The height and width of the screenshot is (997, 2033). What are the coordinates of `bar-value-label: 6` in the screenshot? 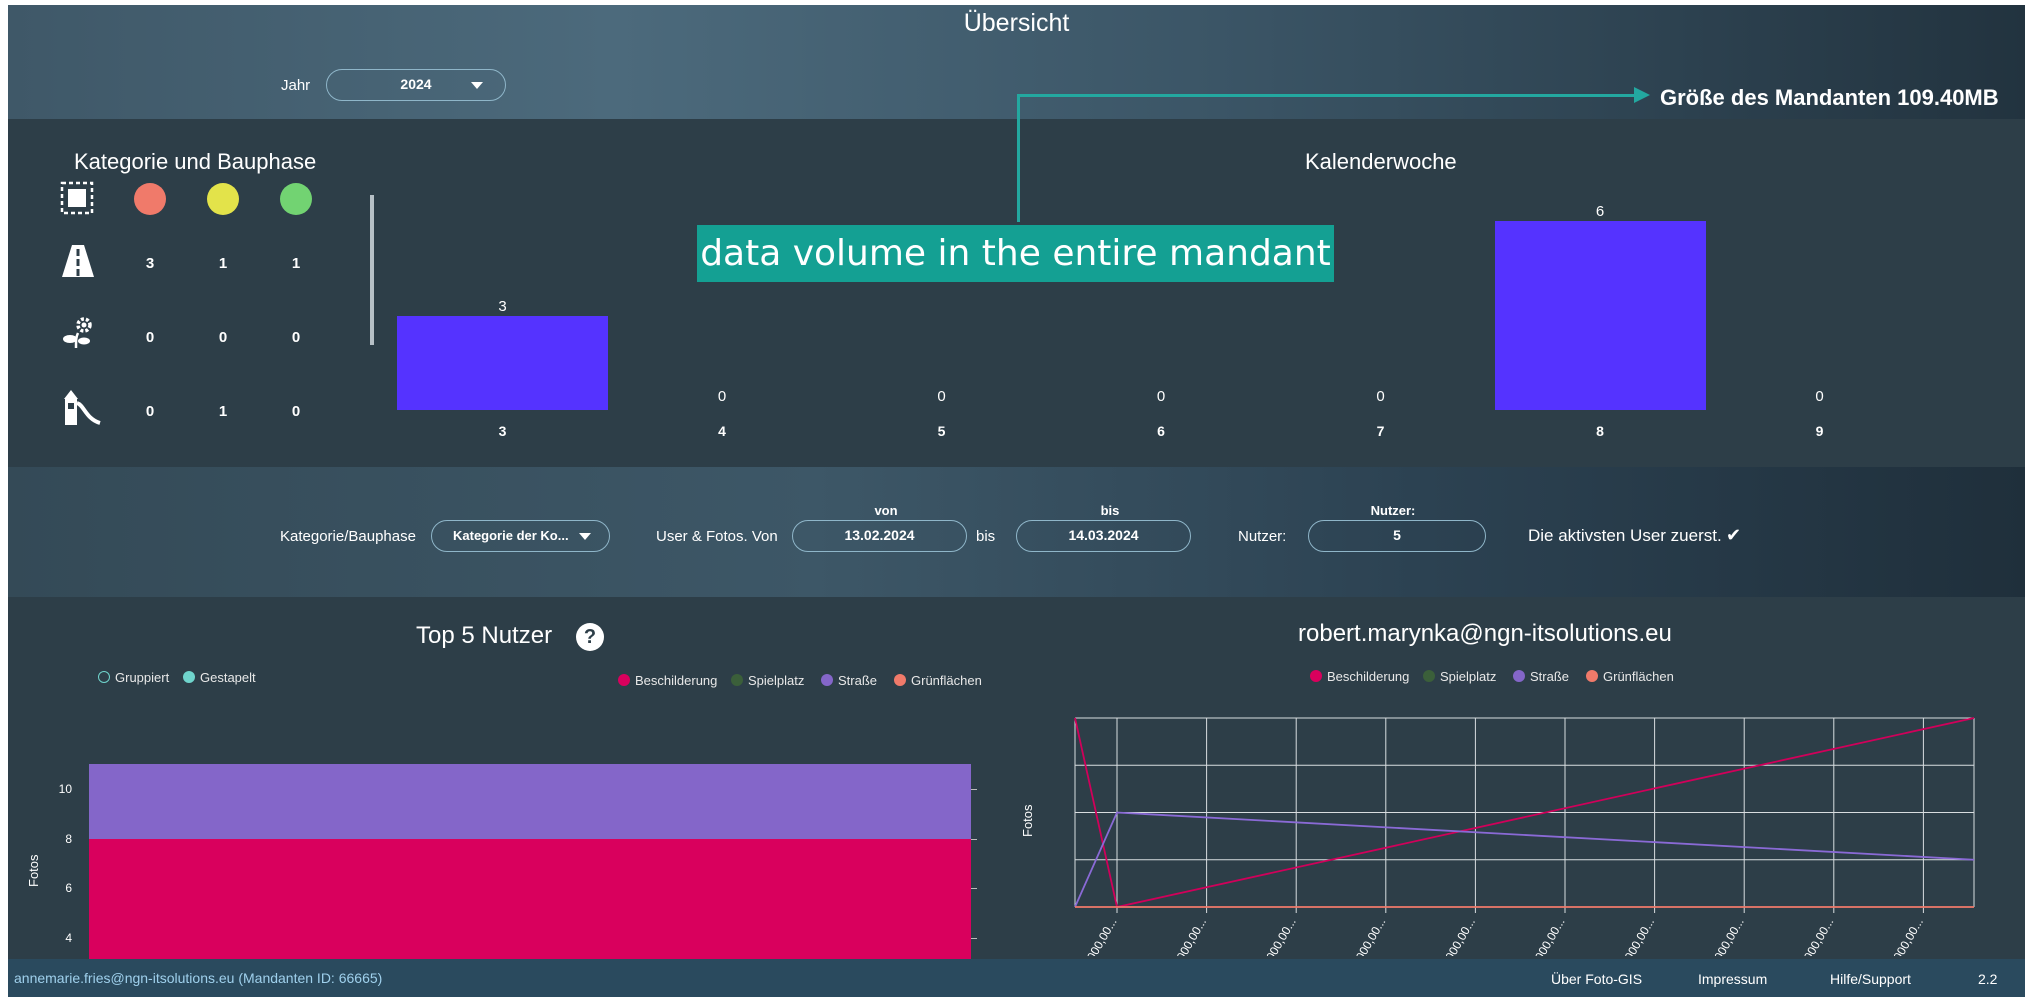 It's located at (1600, 211).